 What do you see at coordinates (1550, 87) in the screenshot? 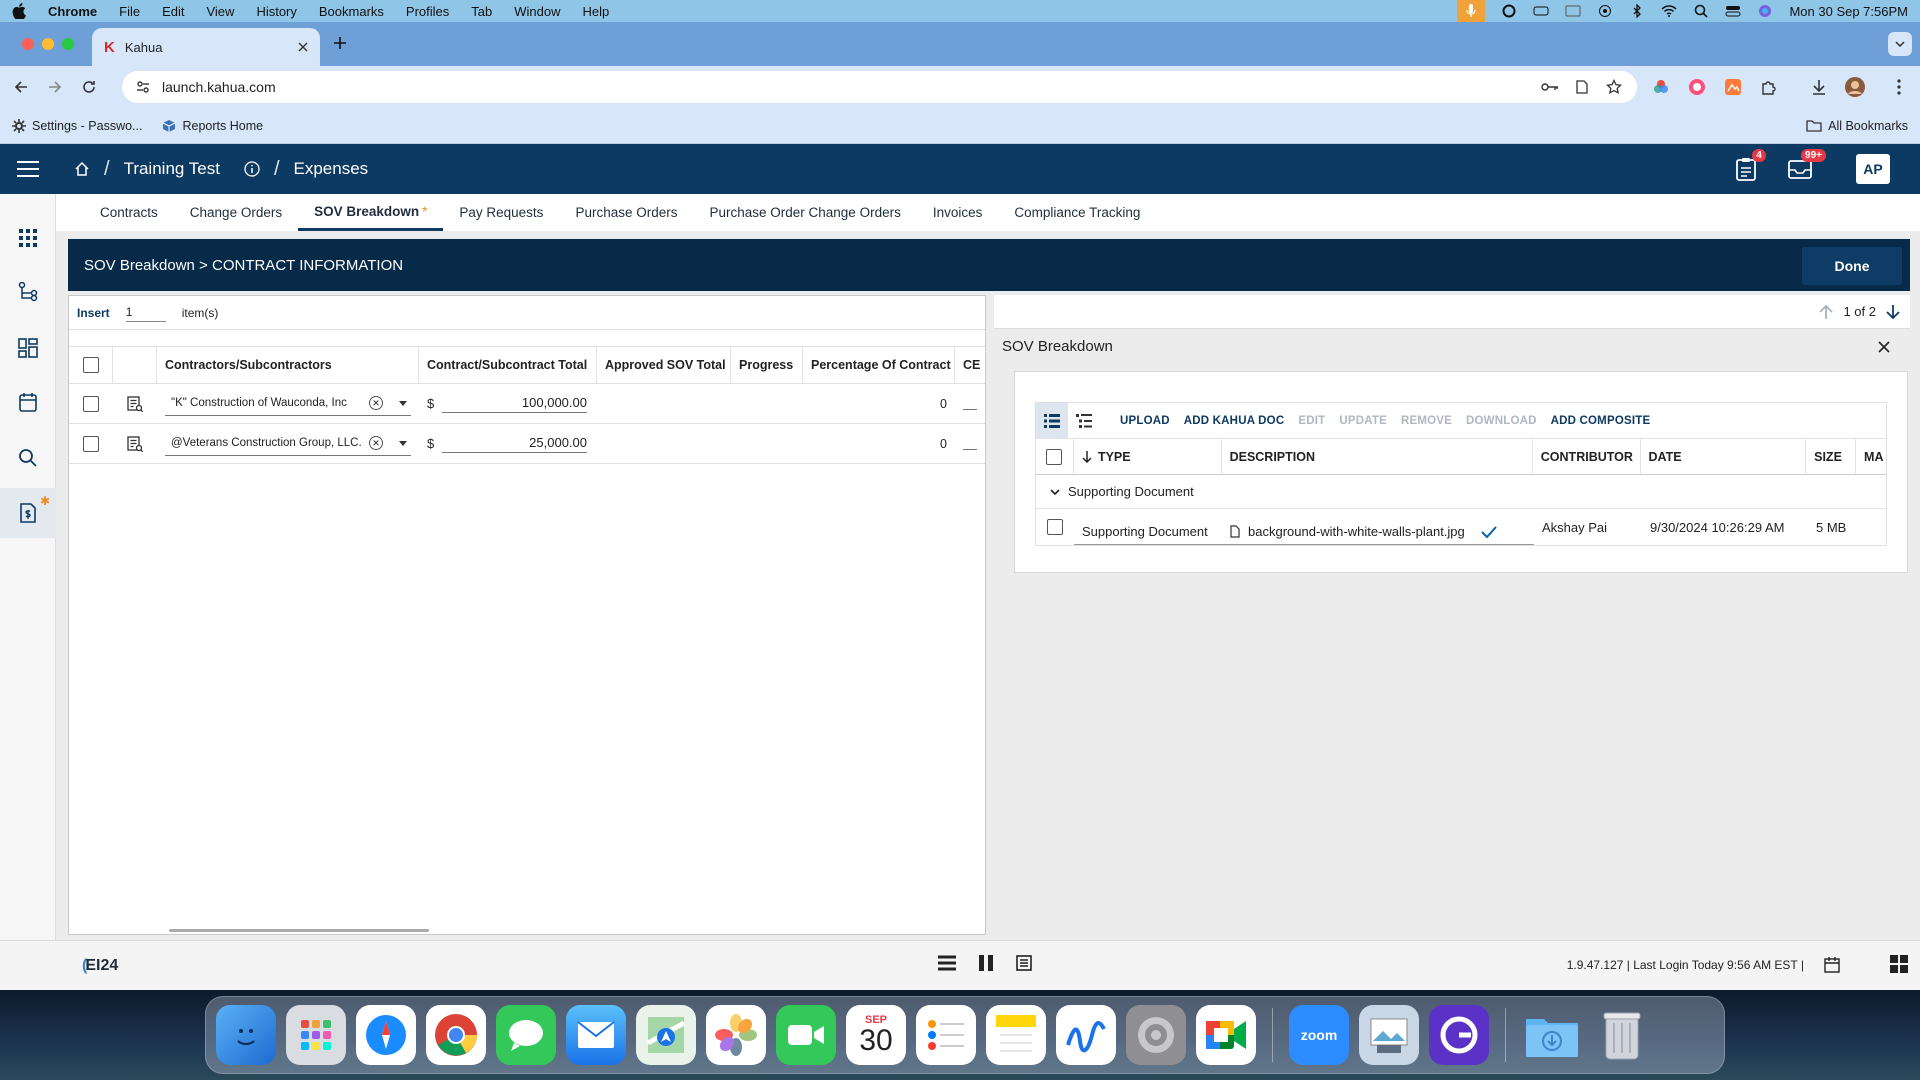
I see `password-key-icon` at bounding box center [1550, 87].